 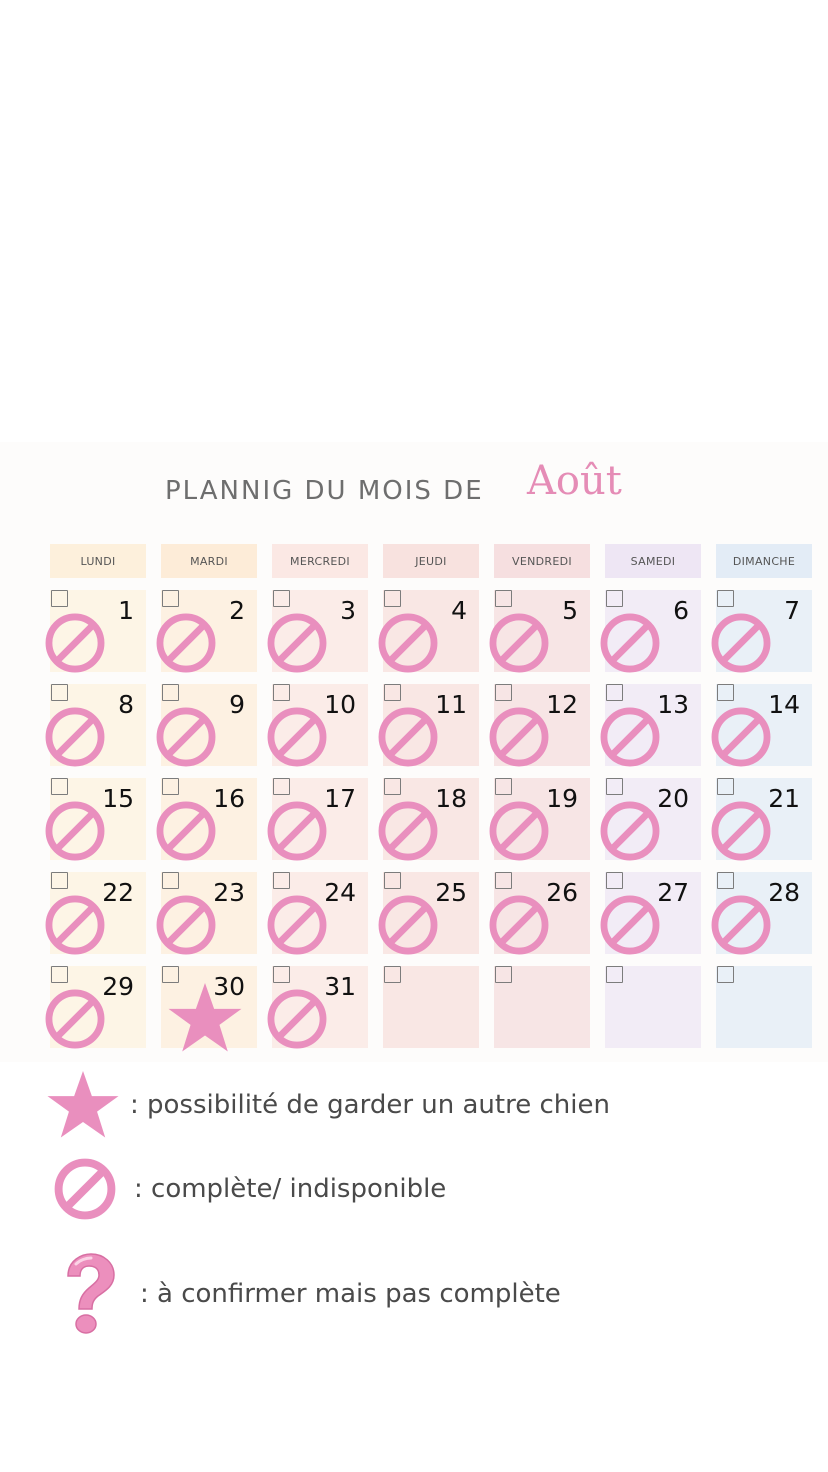 What do you see at coordinates (95, 819) in the screenshot?
I see `day-cell: 15` at bounding box center [95, 819].